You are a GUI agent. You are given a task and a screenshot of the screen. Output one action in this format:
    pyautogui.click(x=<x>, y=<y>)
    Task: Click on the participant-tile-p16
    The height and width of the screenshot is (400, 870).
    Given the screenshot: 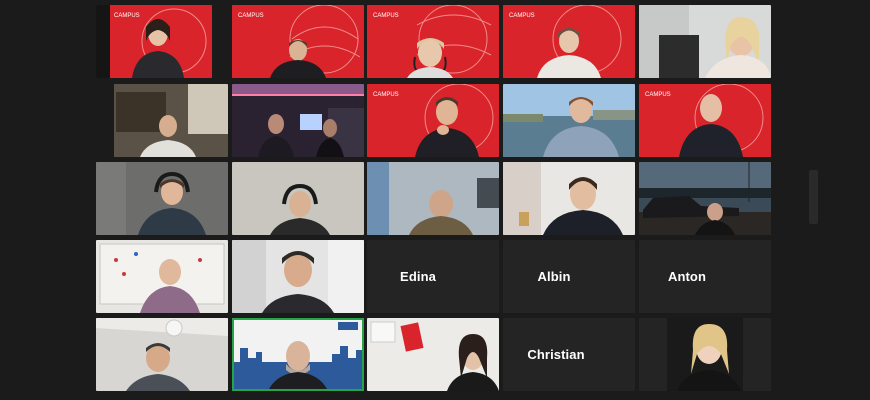 What is the action you would take?
    pyautogui.click(x=162, y=276)
    